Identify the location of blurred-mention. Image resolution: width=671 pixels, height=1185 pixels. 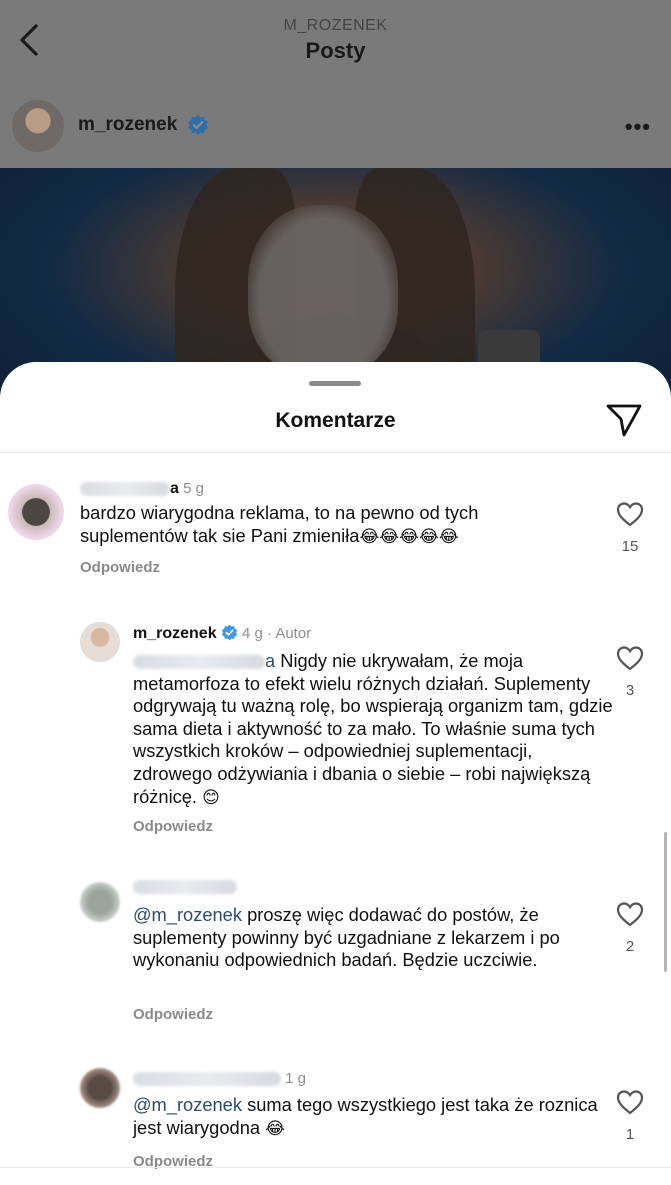
(199, 662).